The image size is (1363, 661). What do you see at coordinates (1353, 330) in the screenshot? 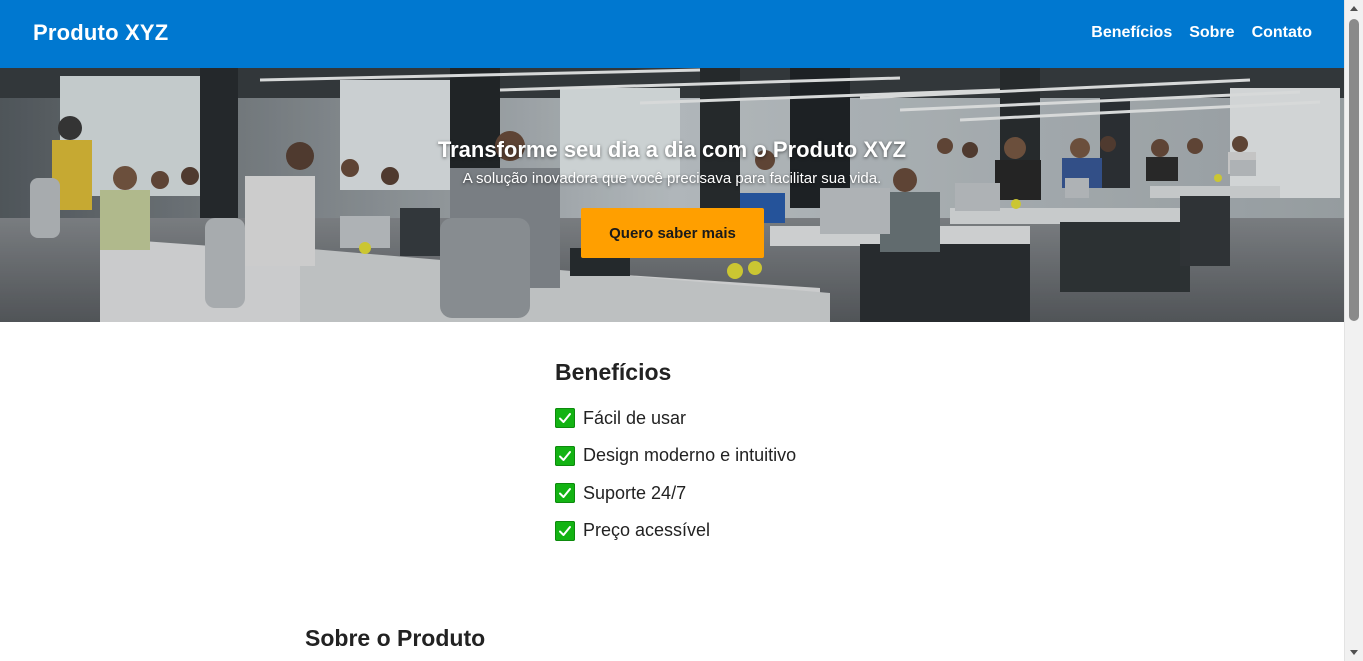
I see `vertical-scrollbar` at bounding box center [1353, 330].